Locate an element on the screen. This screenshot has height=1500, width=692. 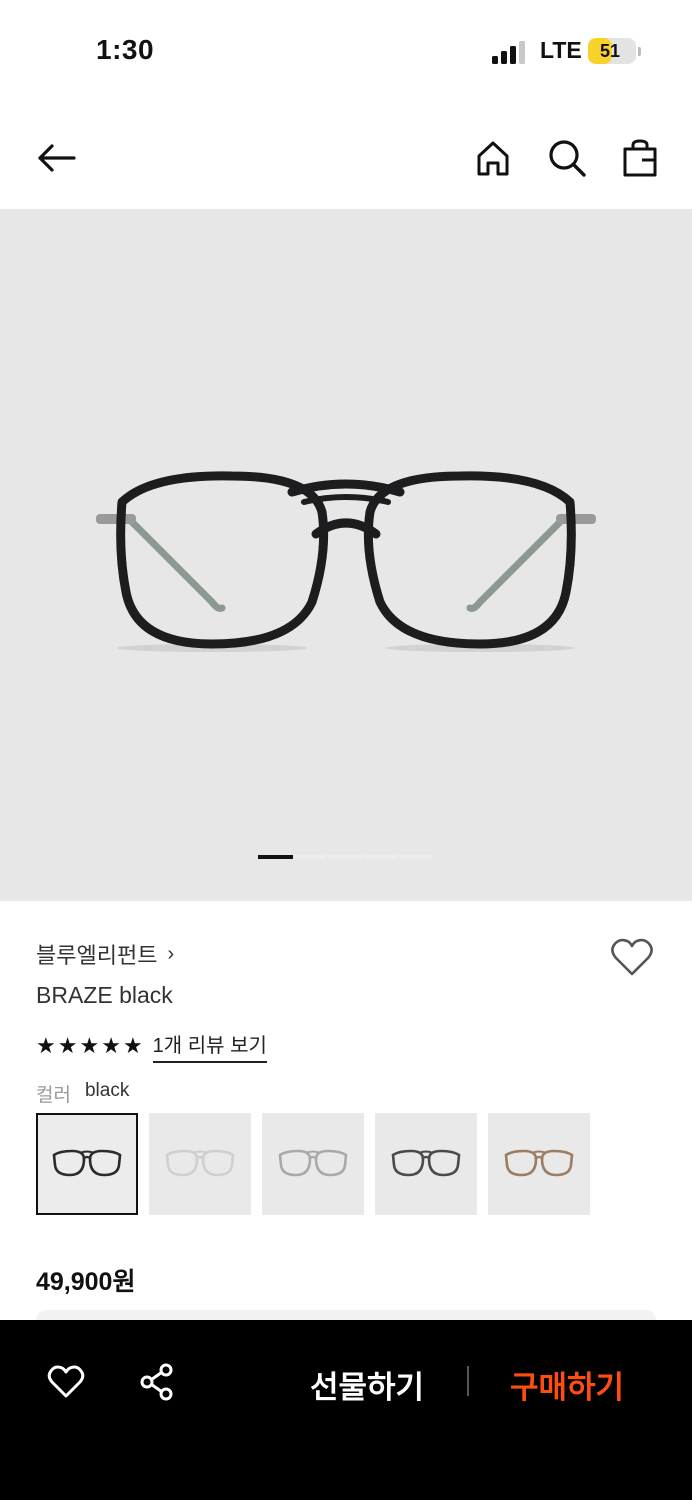
bottom-action-bar: 선물하기 구매하기 is located at coordinates (346, 1410).